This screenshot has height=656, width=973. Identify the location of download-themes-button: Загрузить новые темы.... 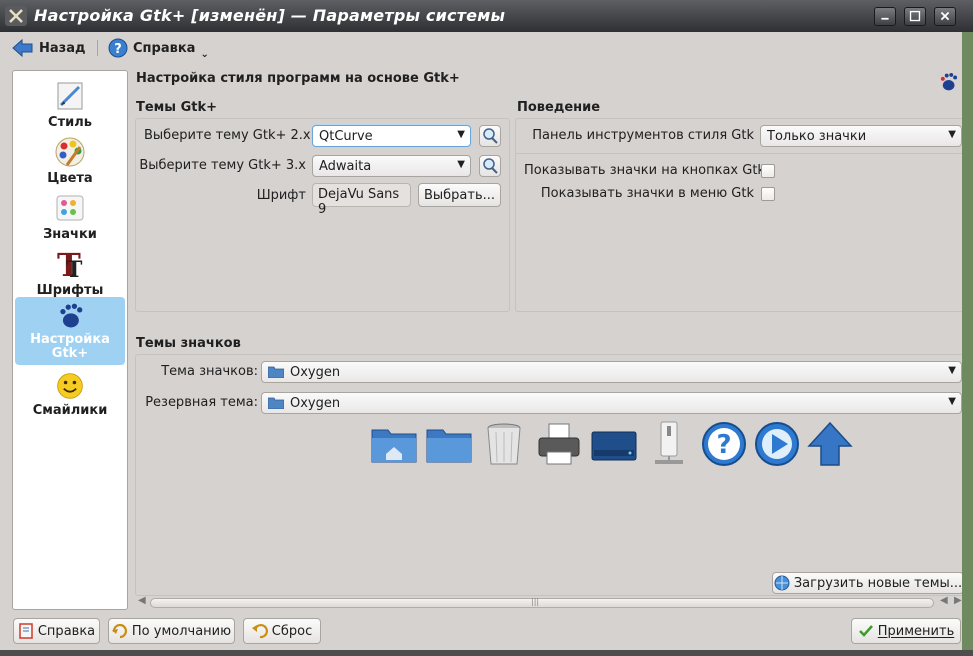
(868, 583).